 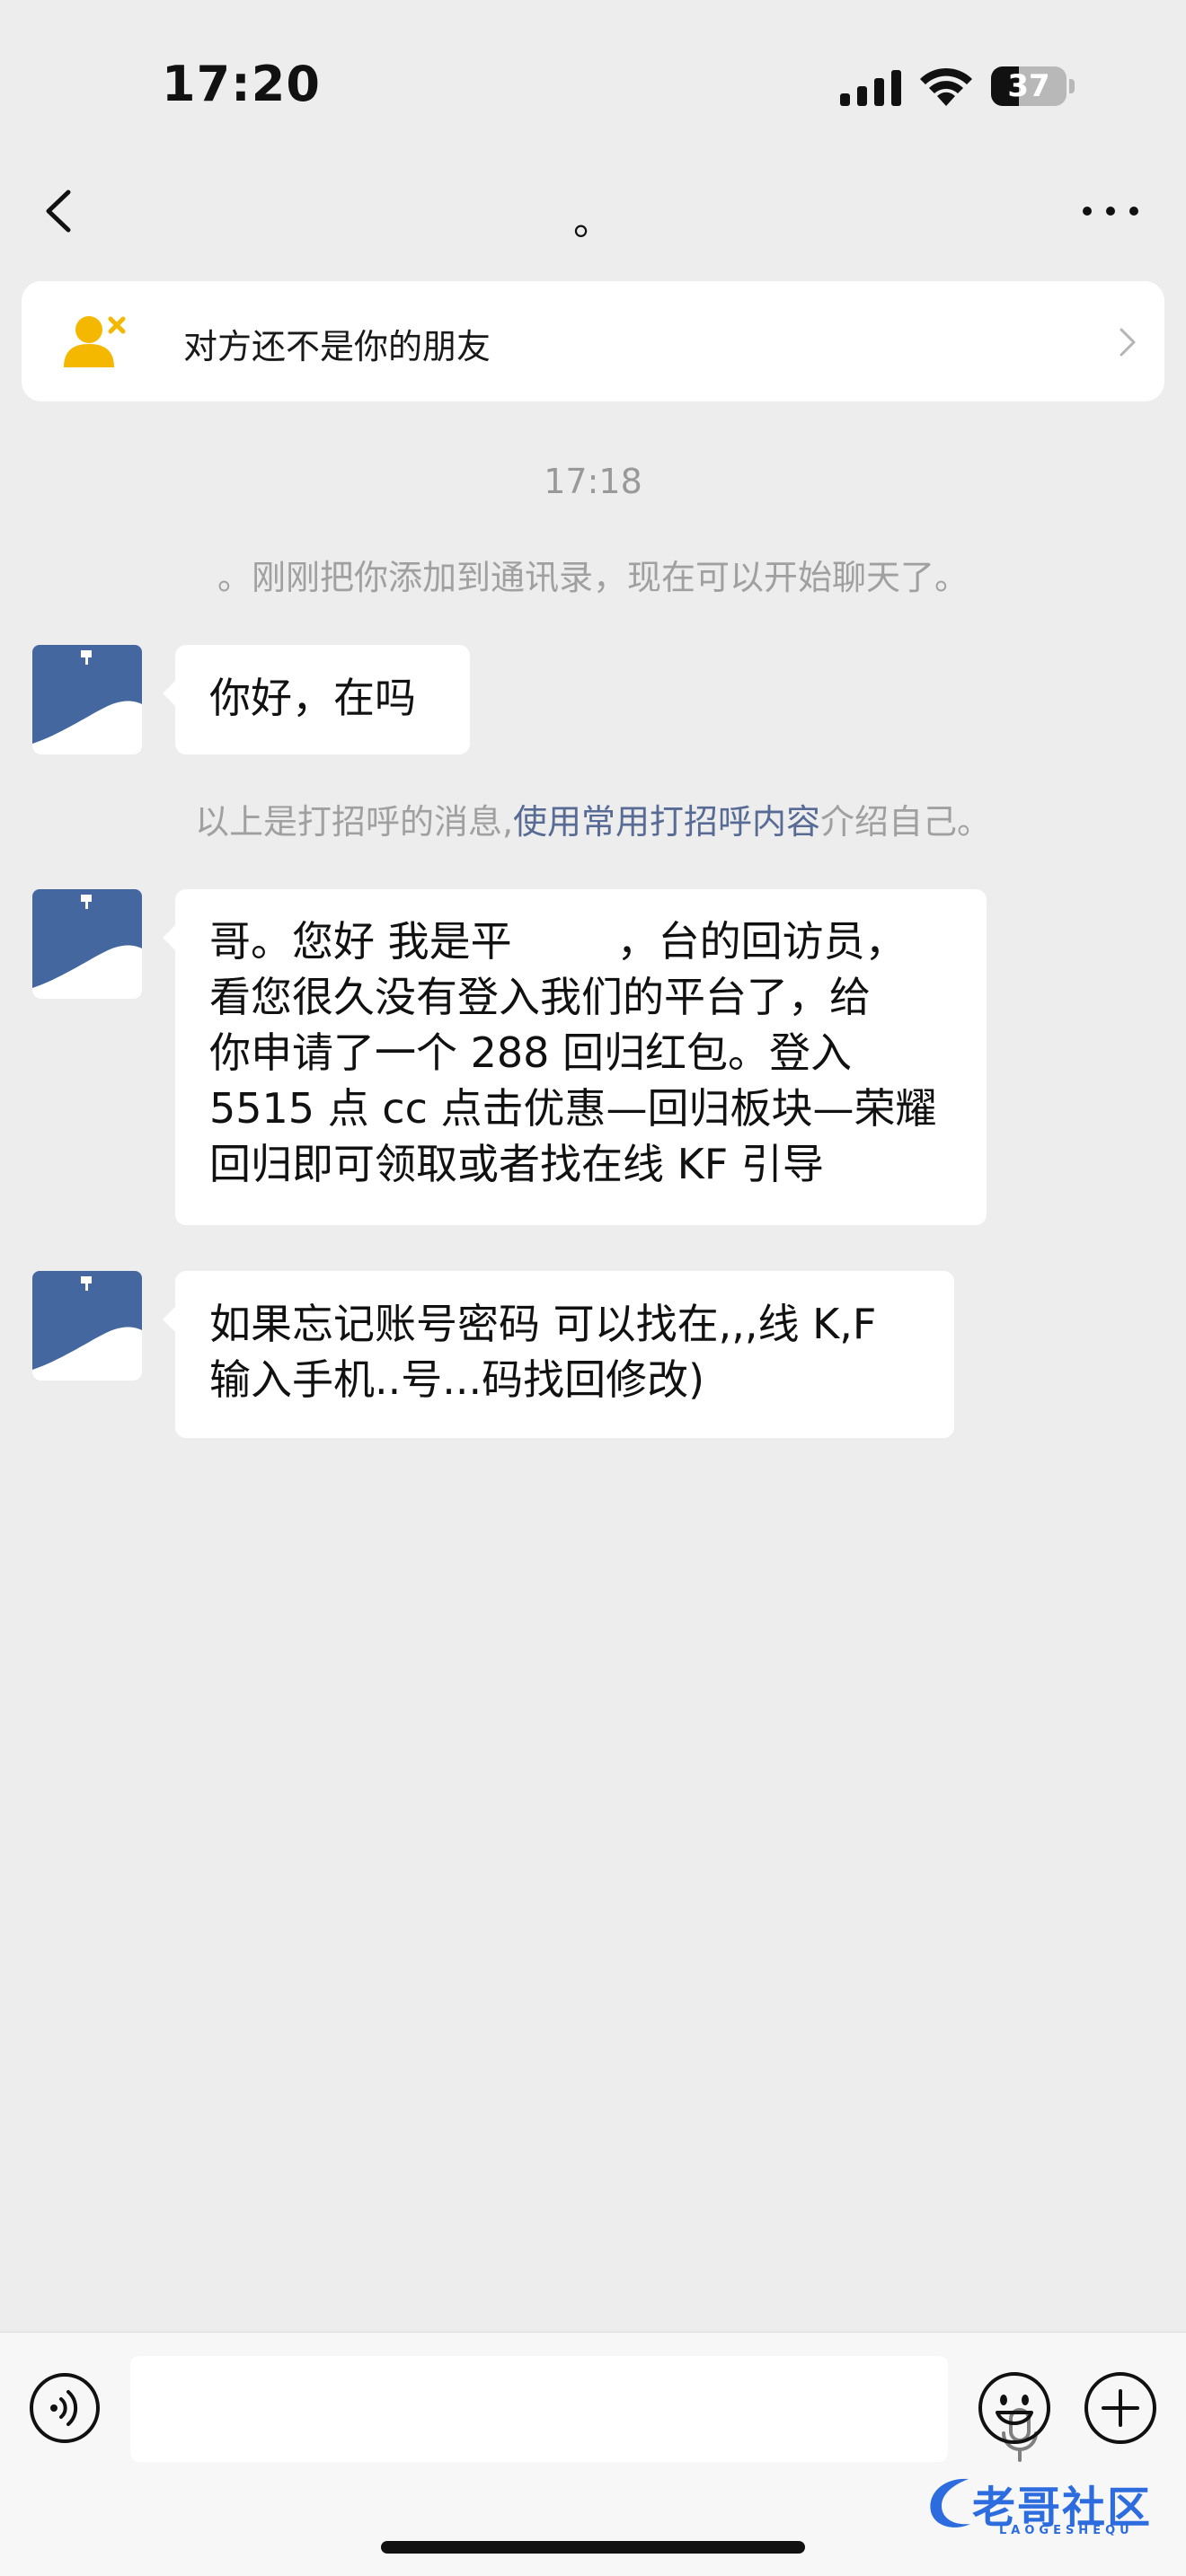 I want to click on message-line: 哥。您好 我是平 ，台的回访员，, so click(x=558, y=941).